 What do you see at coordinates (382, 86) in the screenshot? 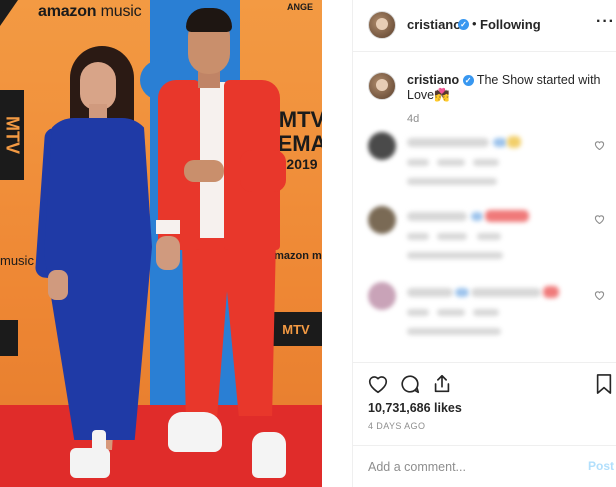
I see `caption-author-avatar` at bounding box center [382, 86].